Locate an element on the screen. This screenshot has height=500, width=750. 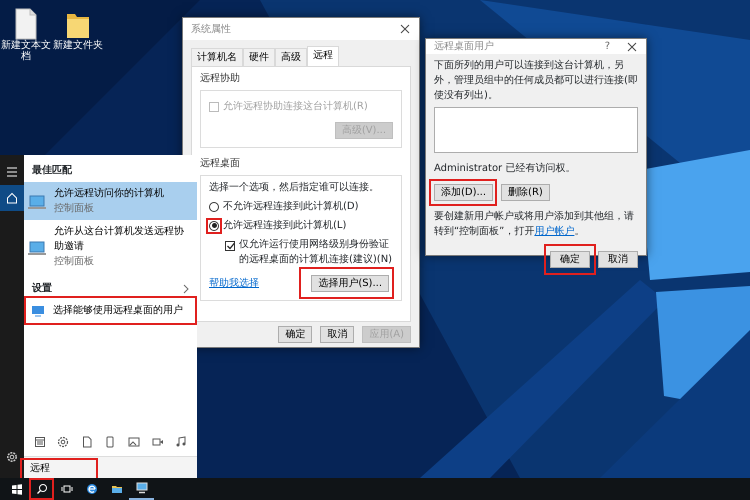
search-result: 允许远程访问你的计算机 控制面板 is located at coordinates (110, 201).